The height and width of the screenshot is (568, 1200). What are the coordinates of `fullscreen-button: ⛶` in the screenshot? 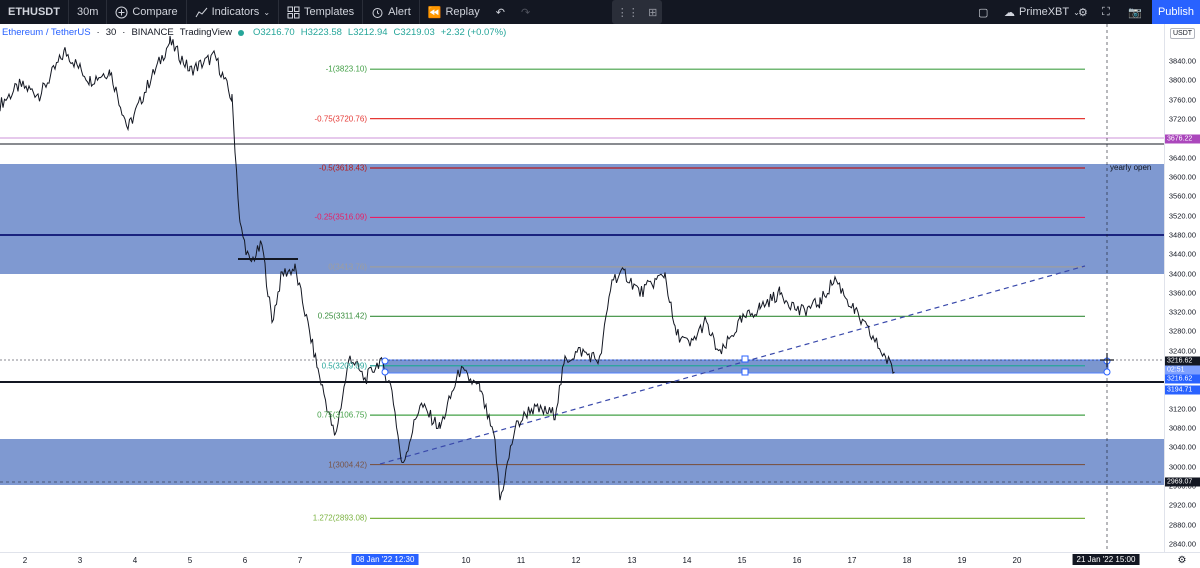 It's located at (1106, 12).